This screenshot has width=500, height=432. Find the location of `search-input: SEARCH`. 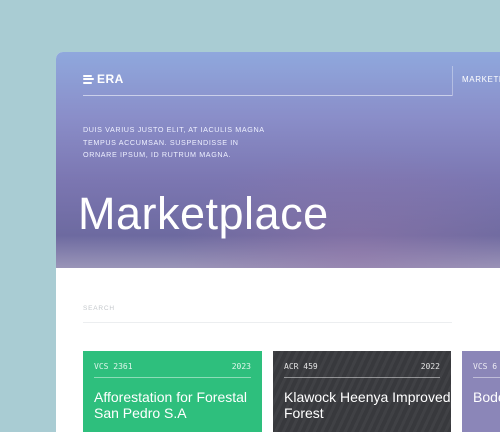

search-input: SEARCH is located at coordinates (99, 308).